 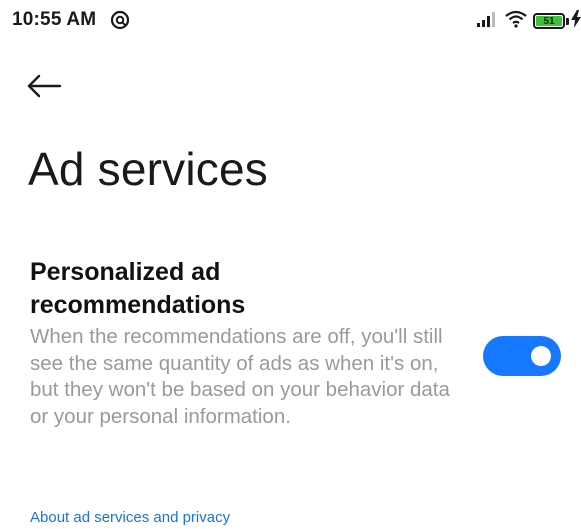 I want to click on back-button, so click(x=48, y=88).